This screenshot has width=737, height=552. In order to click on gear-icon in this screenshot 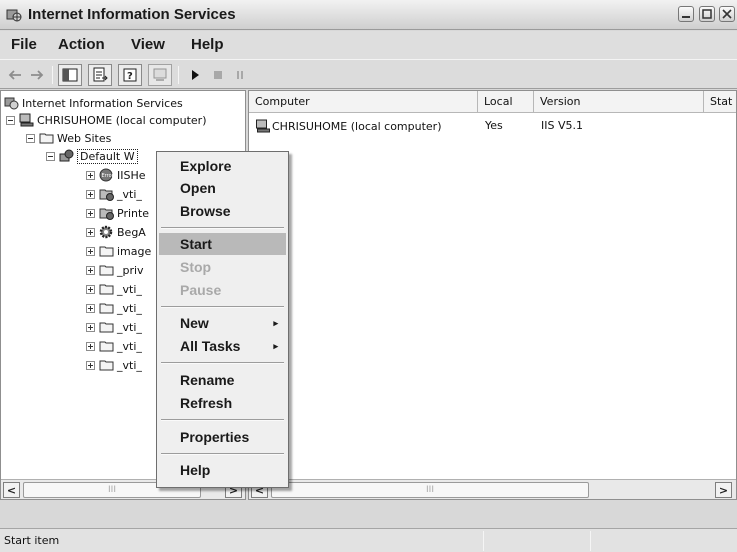, I will do `click(106, 232)`.